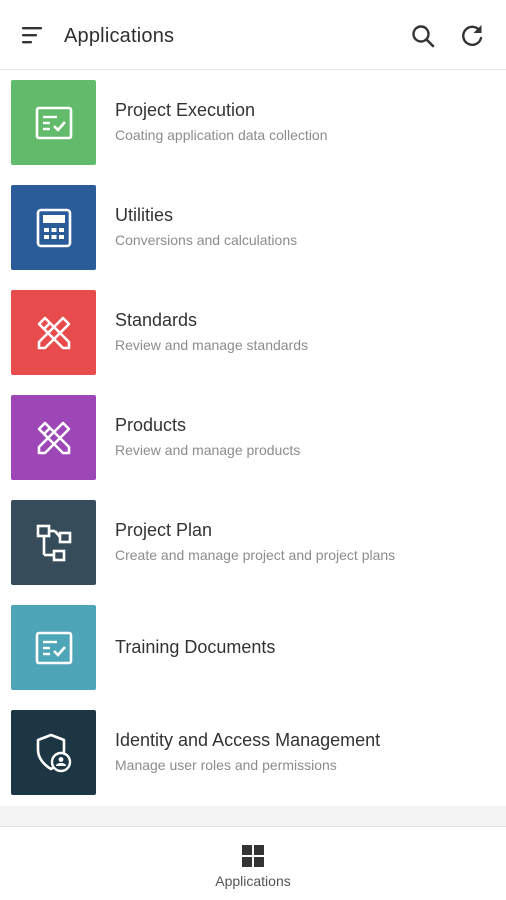 The width and height of the screenshot is (506, 900). What do you see at coordinates (195, 647) in the screenshot?
I see `app-title: Training Documents` at bounding box center [195, 647].